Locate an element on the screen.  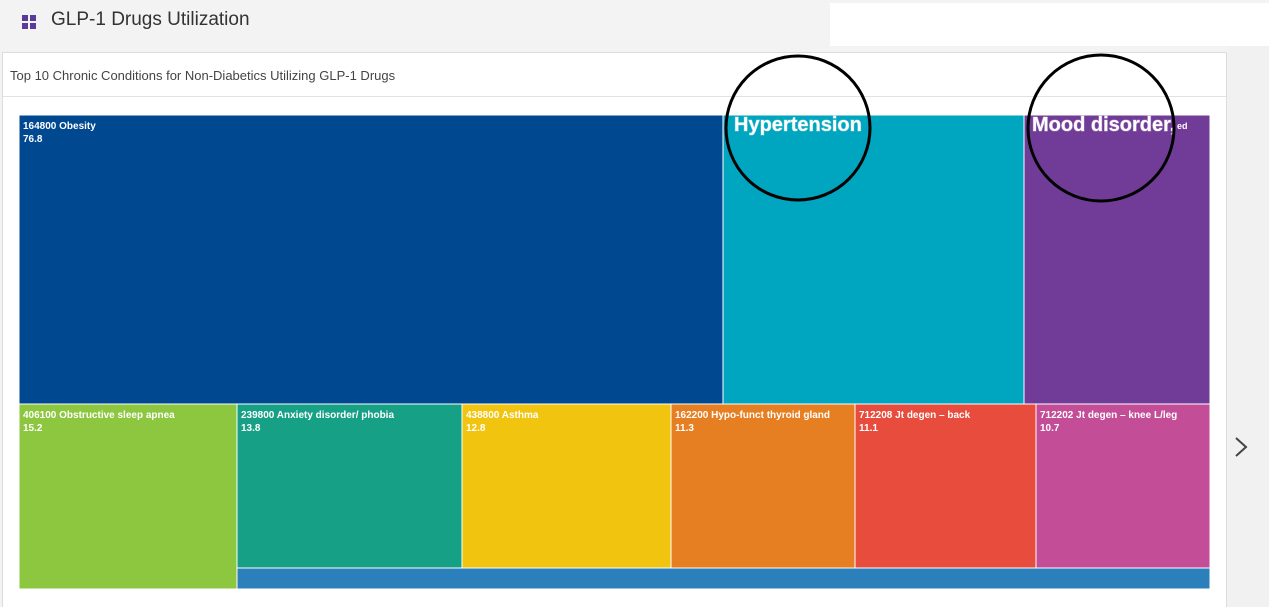
annotation-mood-disorder-label: Mood disorder, is located at coordinates (1103, 125).